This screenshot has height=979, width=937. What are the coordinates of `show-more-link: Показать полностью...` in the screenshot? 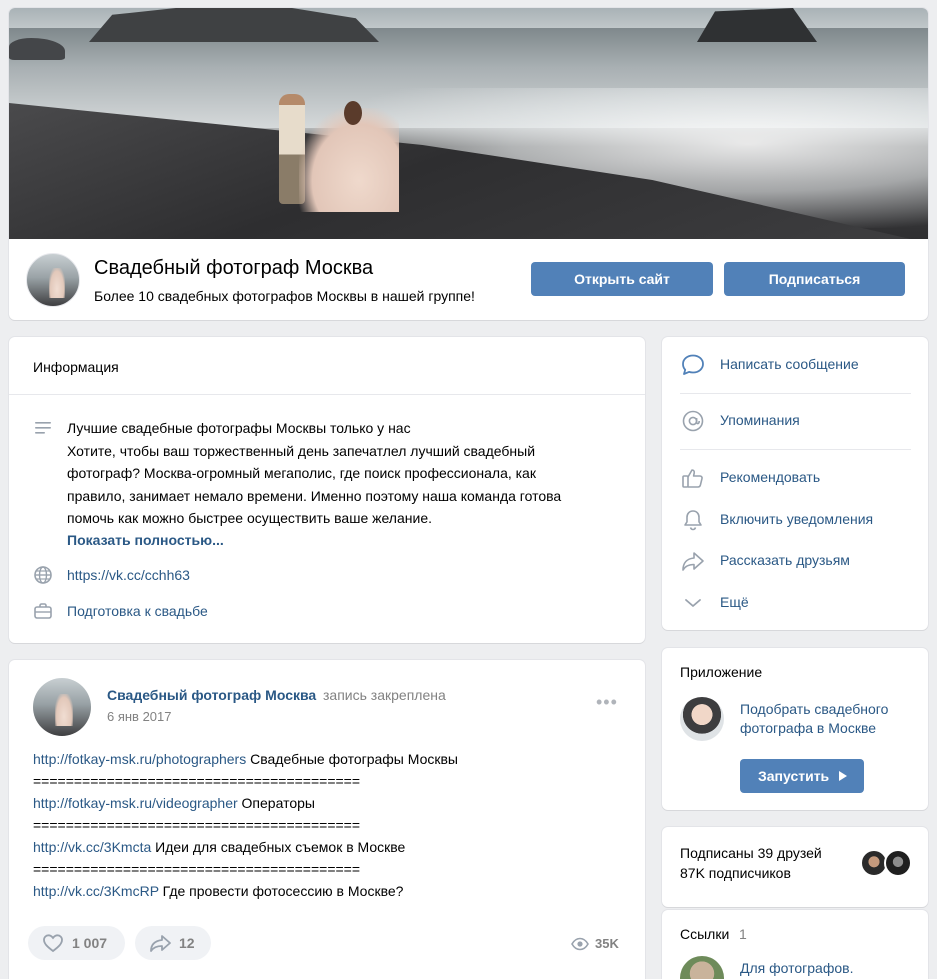 It's located at (145, 540).